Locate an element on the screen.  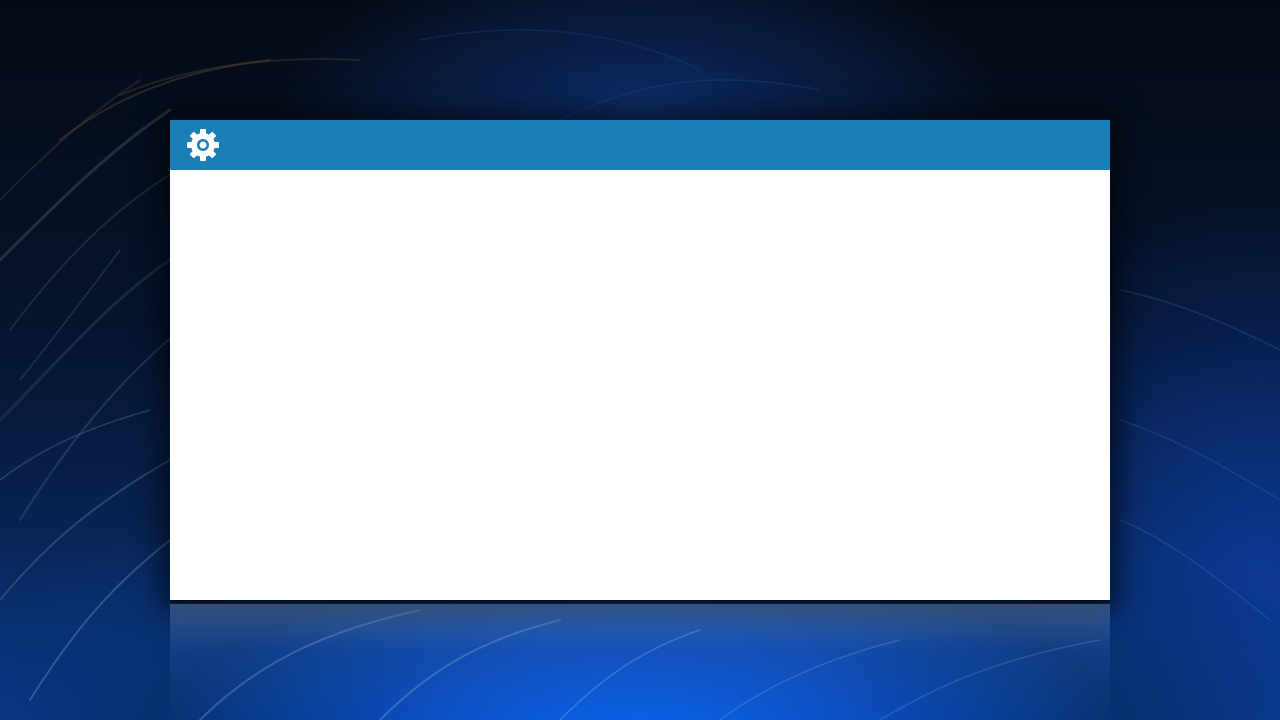
dialog-header is located at coordinates (640, 145).